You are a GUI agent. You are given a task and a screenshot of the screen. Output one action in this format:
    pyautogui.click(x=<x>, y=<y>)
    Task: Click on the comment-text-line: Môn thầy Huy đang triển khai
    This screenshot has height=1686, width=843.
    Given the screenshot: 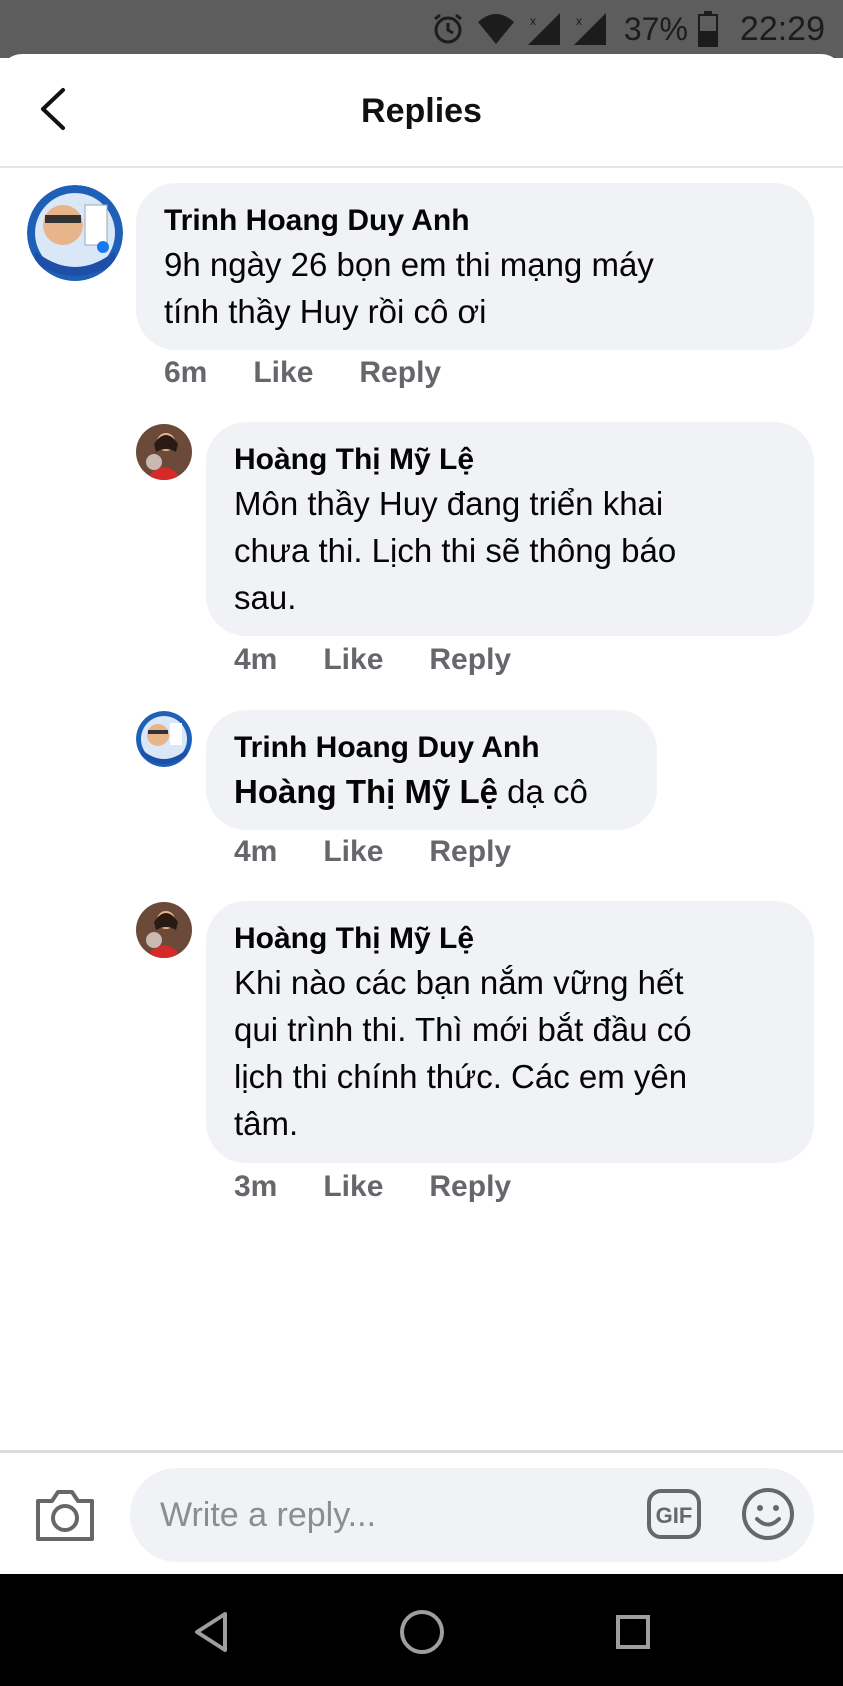 What is the action you would take?
    pyautogui.click(x=449, y=503)
    